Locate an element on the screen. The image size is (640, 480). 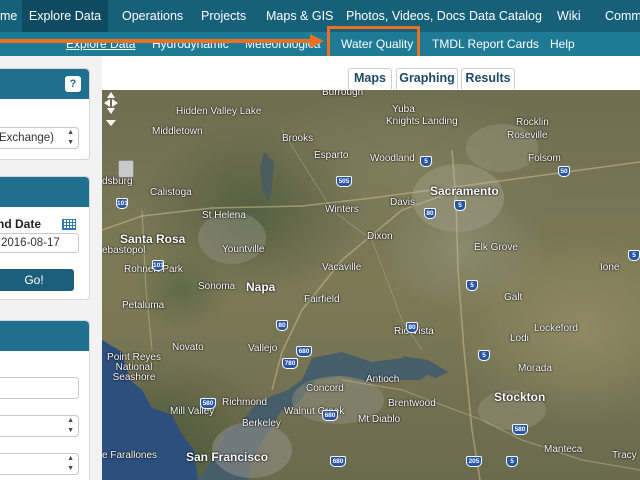
top-nav-maps-gis: Maps & GIS is located at coordinates (299, 16).